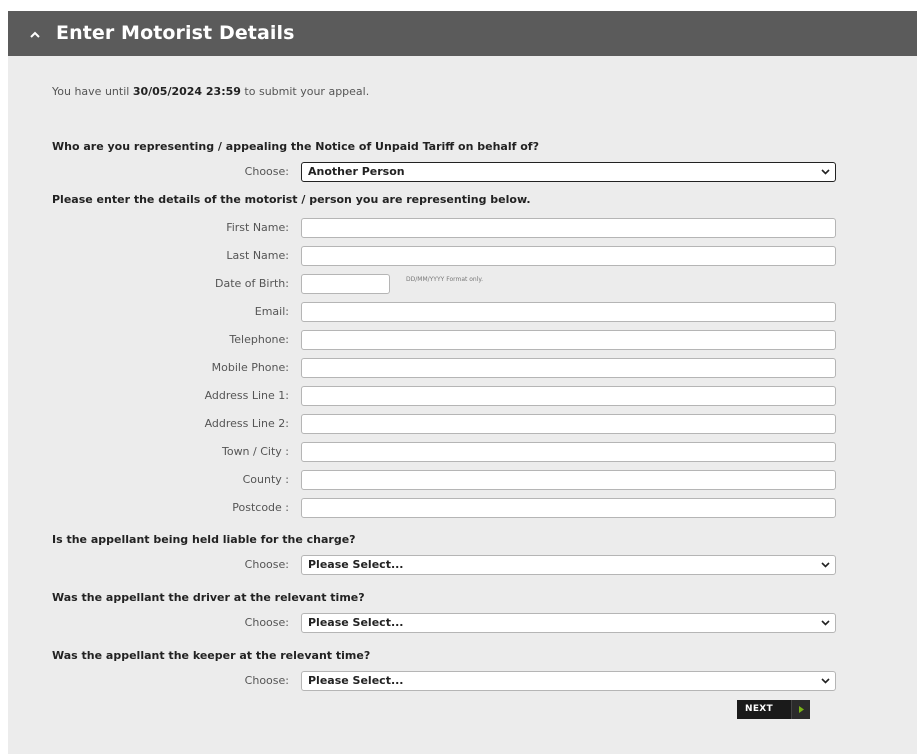 This screenshot has height=754, width=917. I want to click on play-arrow-icon, so click(801, 709).